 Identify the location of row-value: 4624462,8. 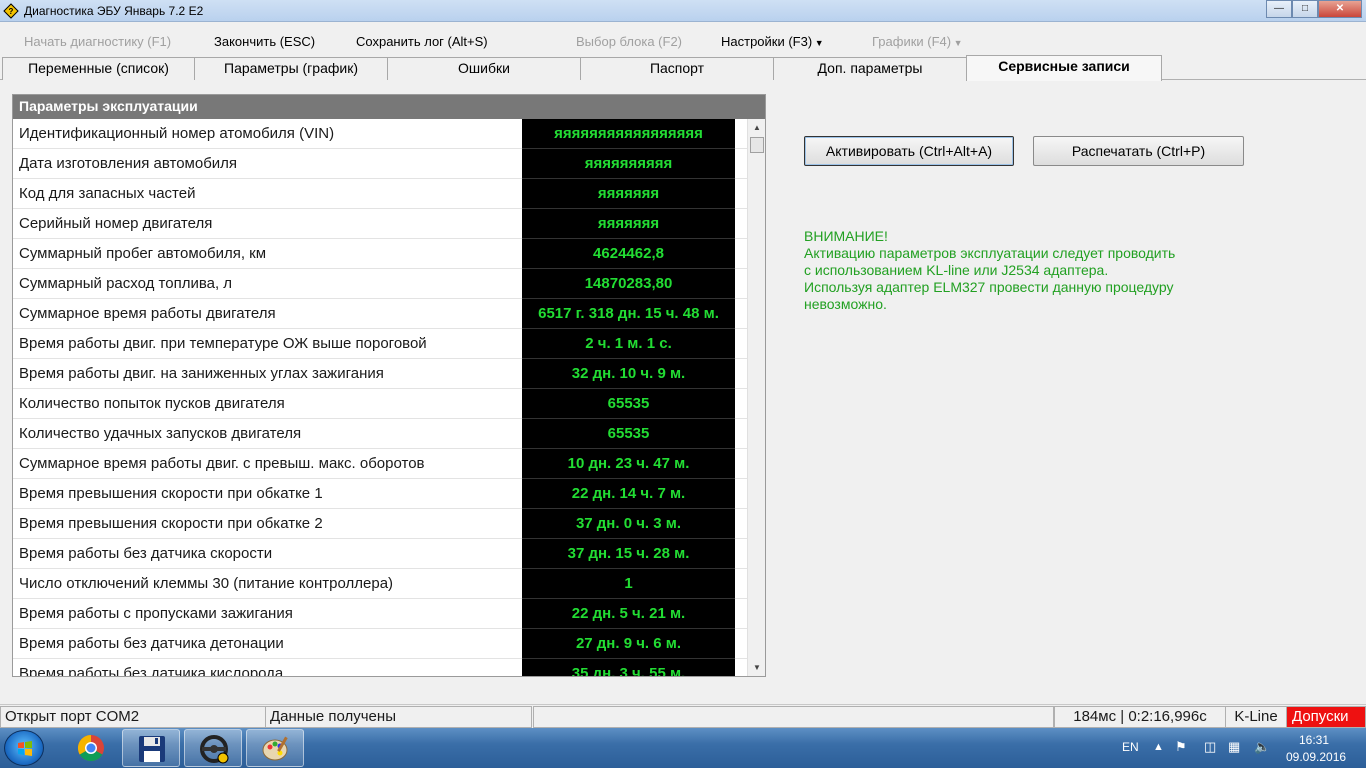
(628, 254).